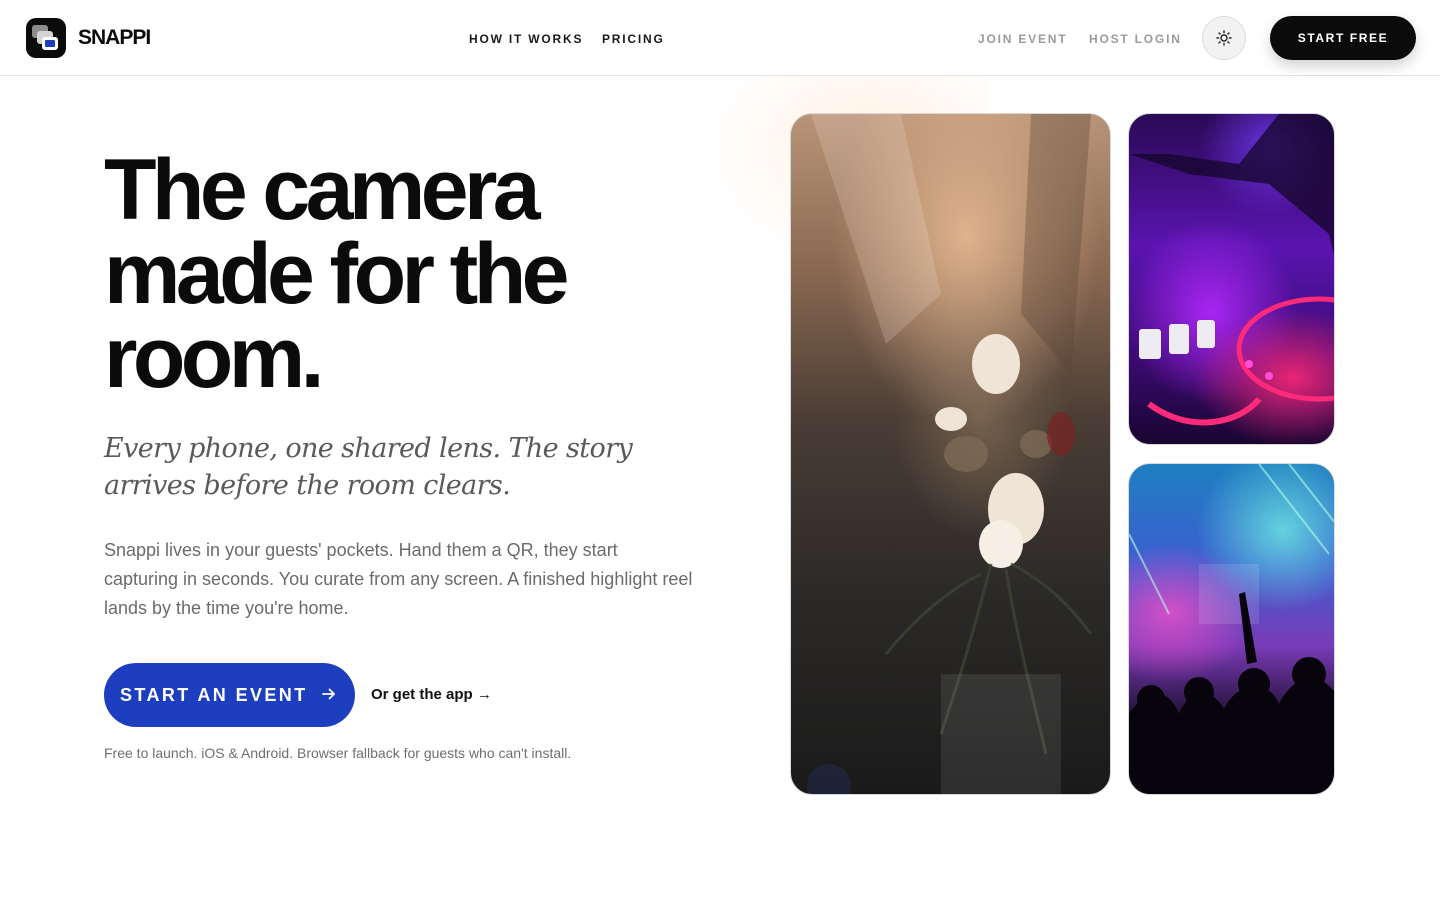 The width and height of the screenshot is (1440, 900). Describe the element at coordinates (1343, 38) in the screenshot. I see `start-free-button: START FREE` at that location.